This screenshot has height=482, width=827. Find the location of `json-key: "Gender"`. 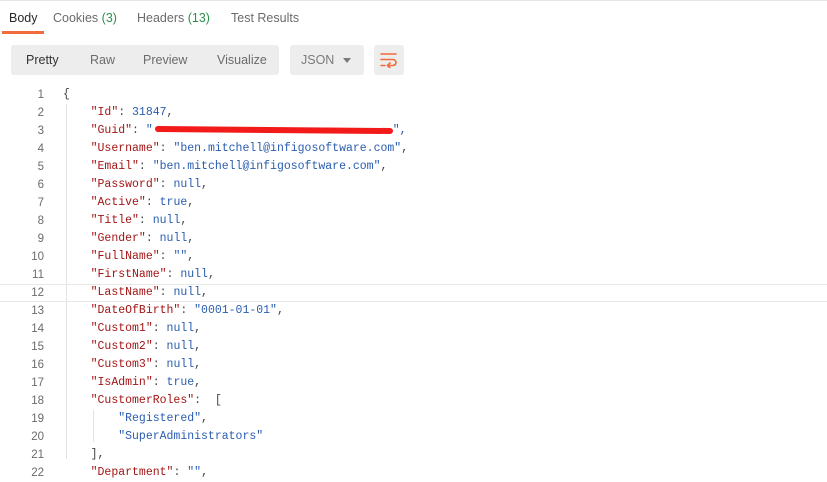

json-key: "Gender" is located at coordinates (118, 238).